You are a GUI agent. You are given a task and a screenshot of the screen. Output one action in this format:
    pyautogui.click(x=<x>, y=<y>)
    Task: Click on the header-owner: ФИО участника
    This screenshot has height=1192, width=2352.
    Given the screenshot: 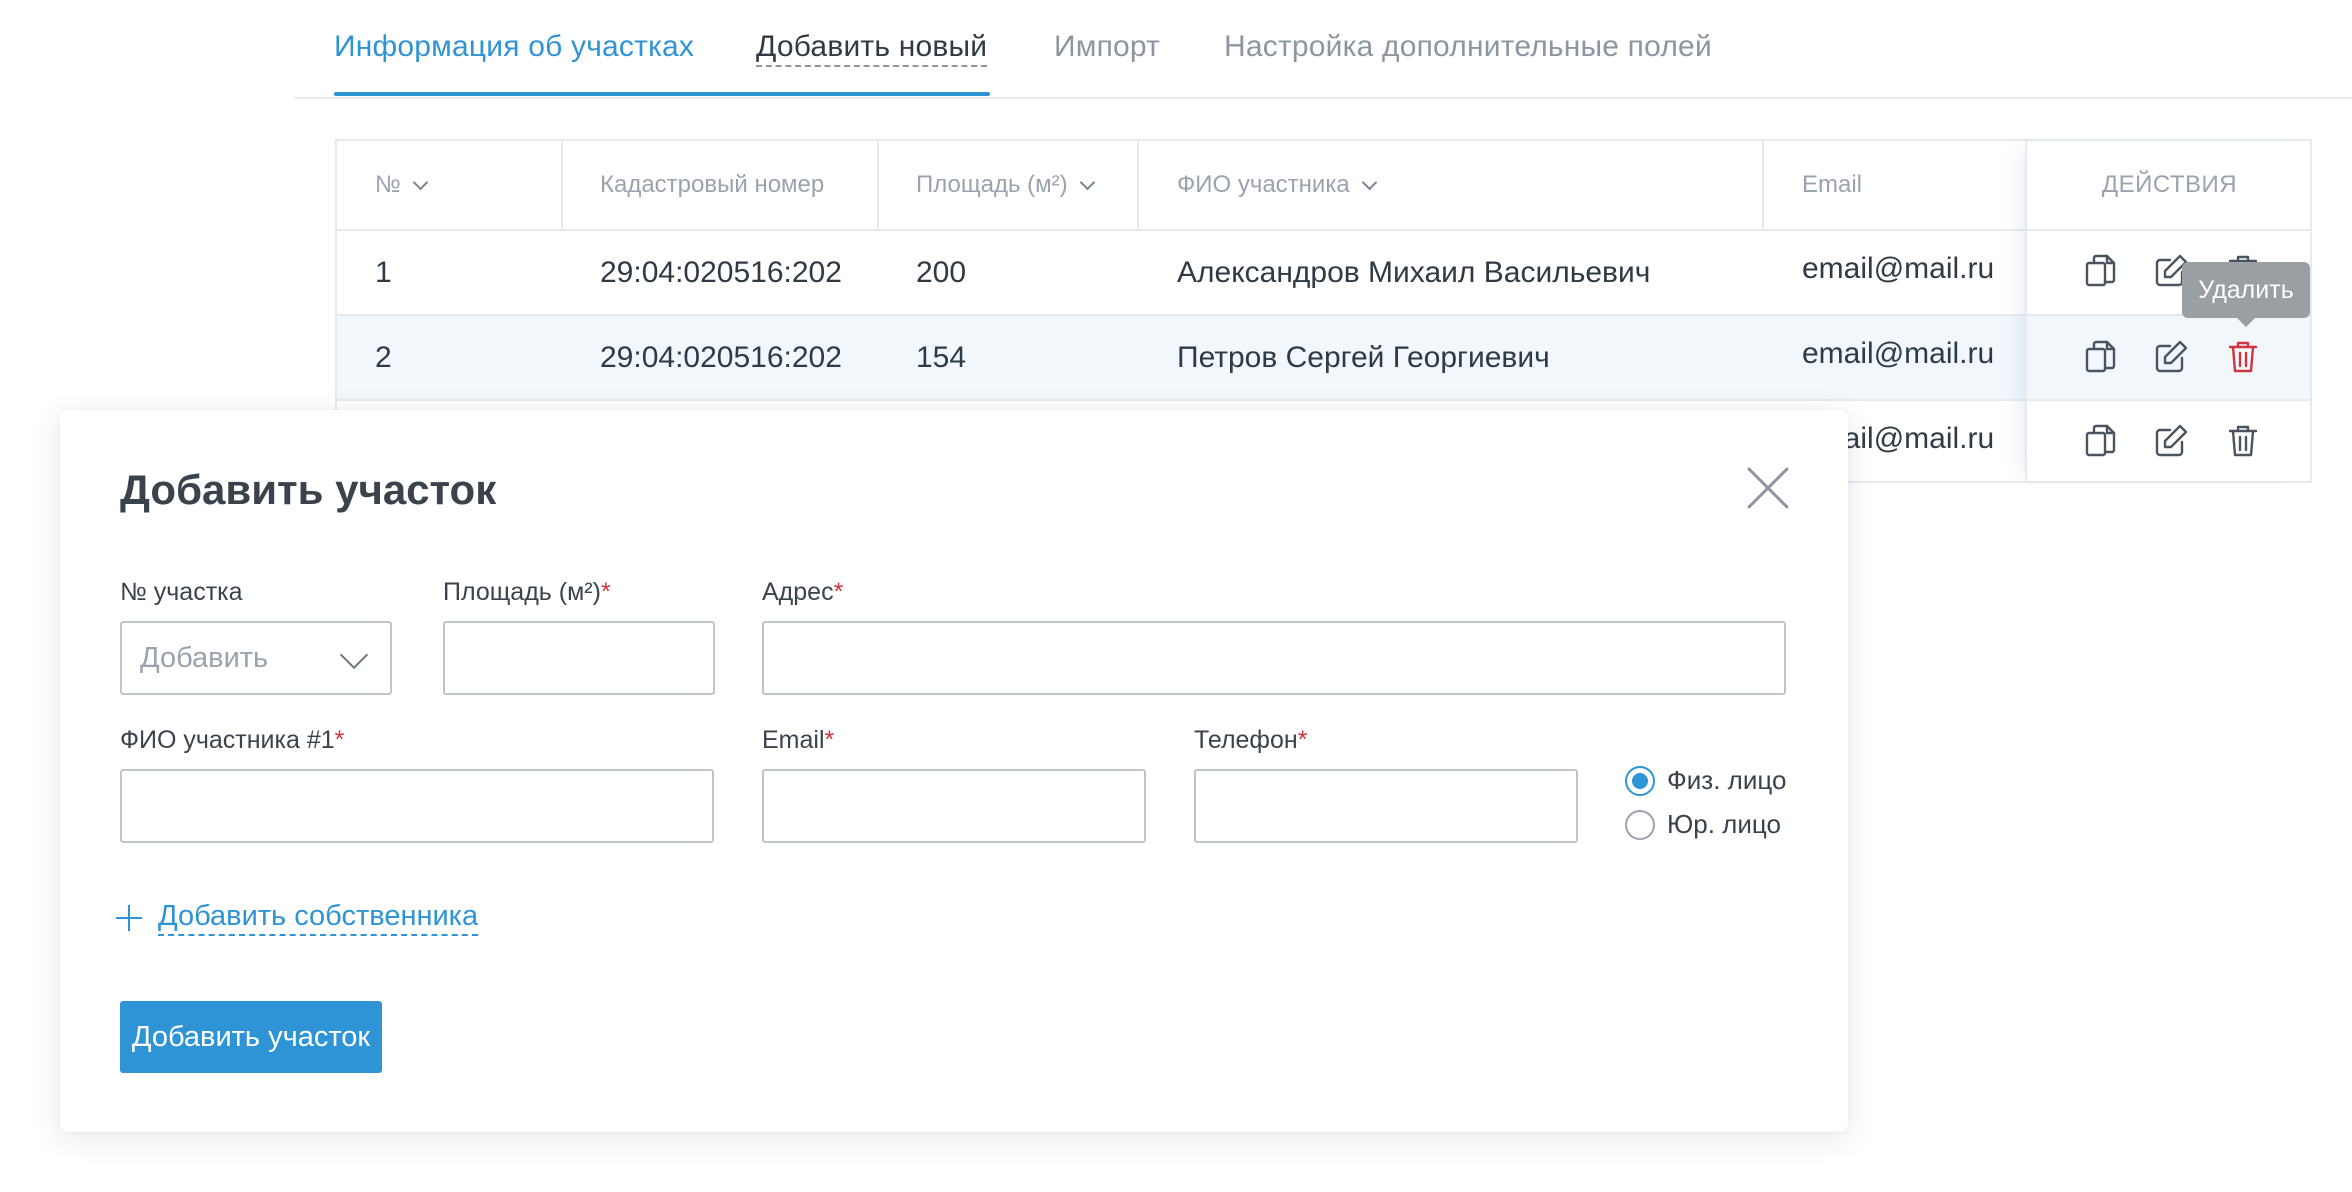 What is the action you would take?
    pyautogui.click(x=1277, y=185)
    